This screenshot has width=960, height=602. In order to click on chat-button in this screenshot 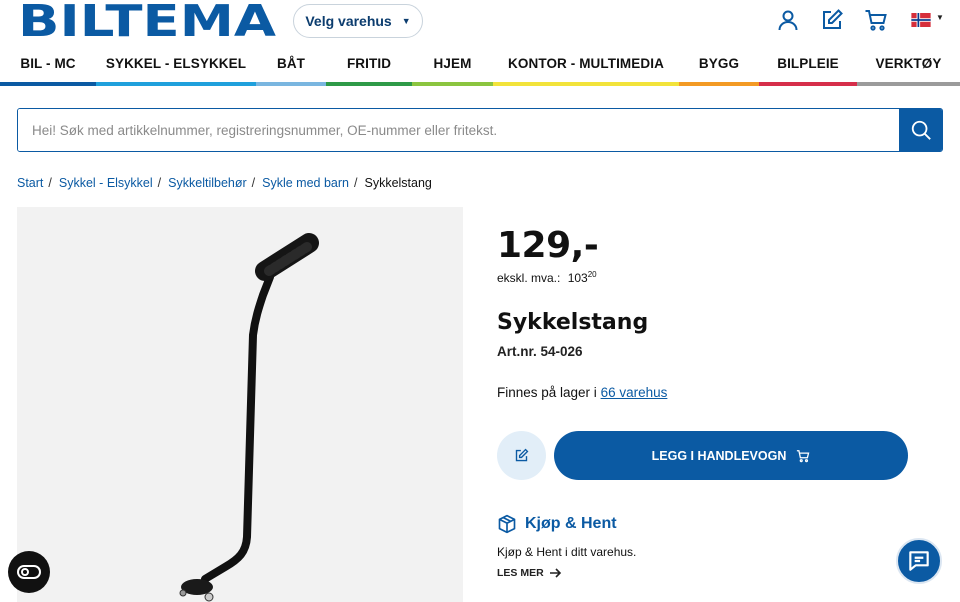, I will do `click(919, 561)`.